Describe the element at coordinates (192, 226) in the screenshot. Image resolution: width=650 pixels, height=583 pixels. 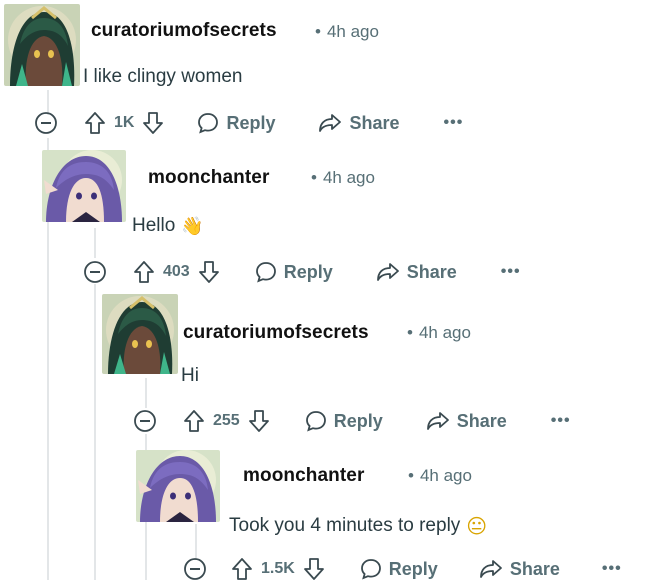
I see `emoji: 👋` at that location.